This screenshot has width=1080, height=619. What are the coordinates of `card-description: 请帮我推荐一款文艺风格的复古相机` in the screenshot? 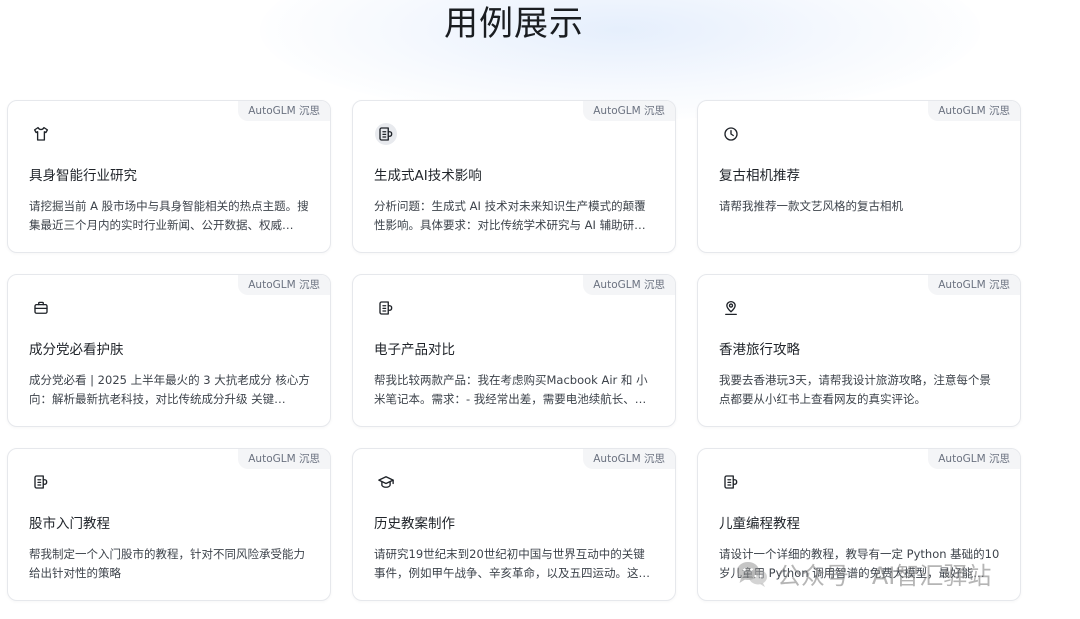 It's located at (811, 206).